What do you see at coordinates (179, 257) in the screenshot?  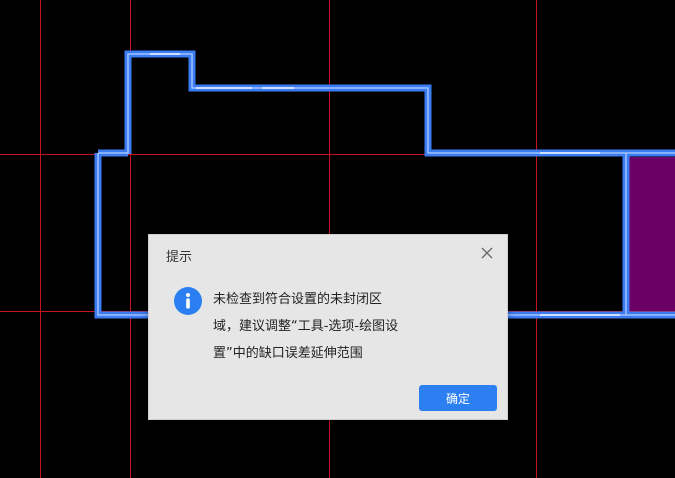 I see `dialog-title: 提示` at bounding box center [179, 257].